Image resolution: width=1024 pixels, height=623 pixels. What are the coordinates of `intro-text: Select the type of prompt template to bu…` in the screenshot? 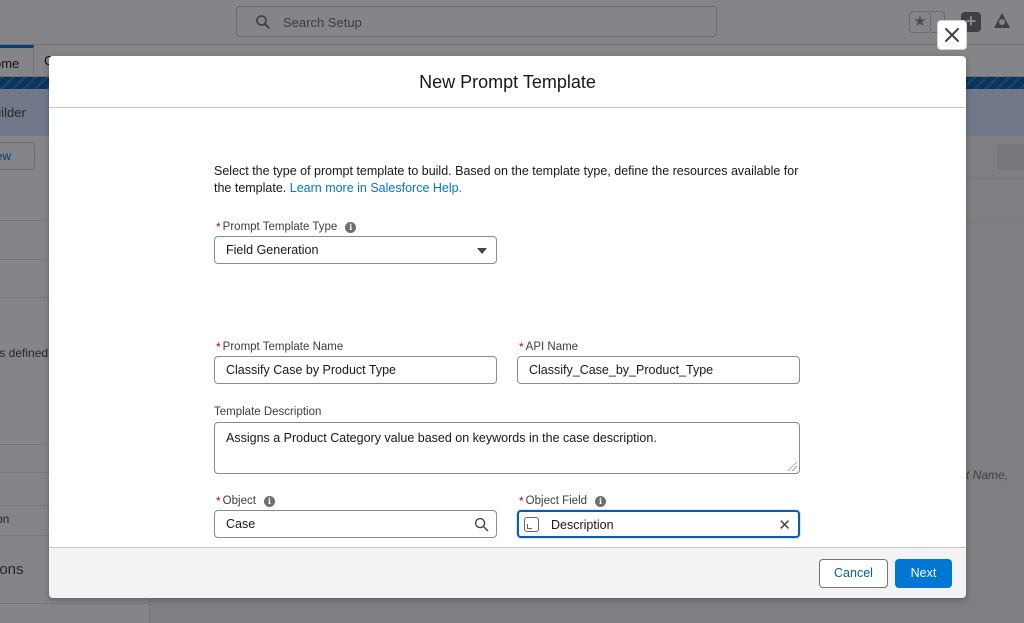 It's located at (514, 180).